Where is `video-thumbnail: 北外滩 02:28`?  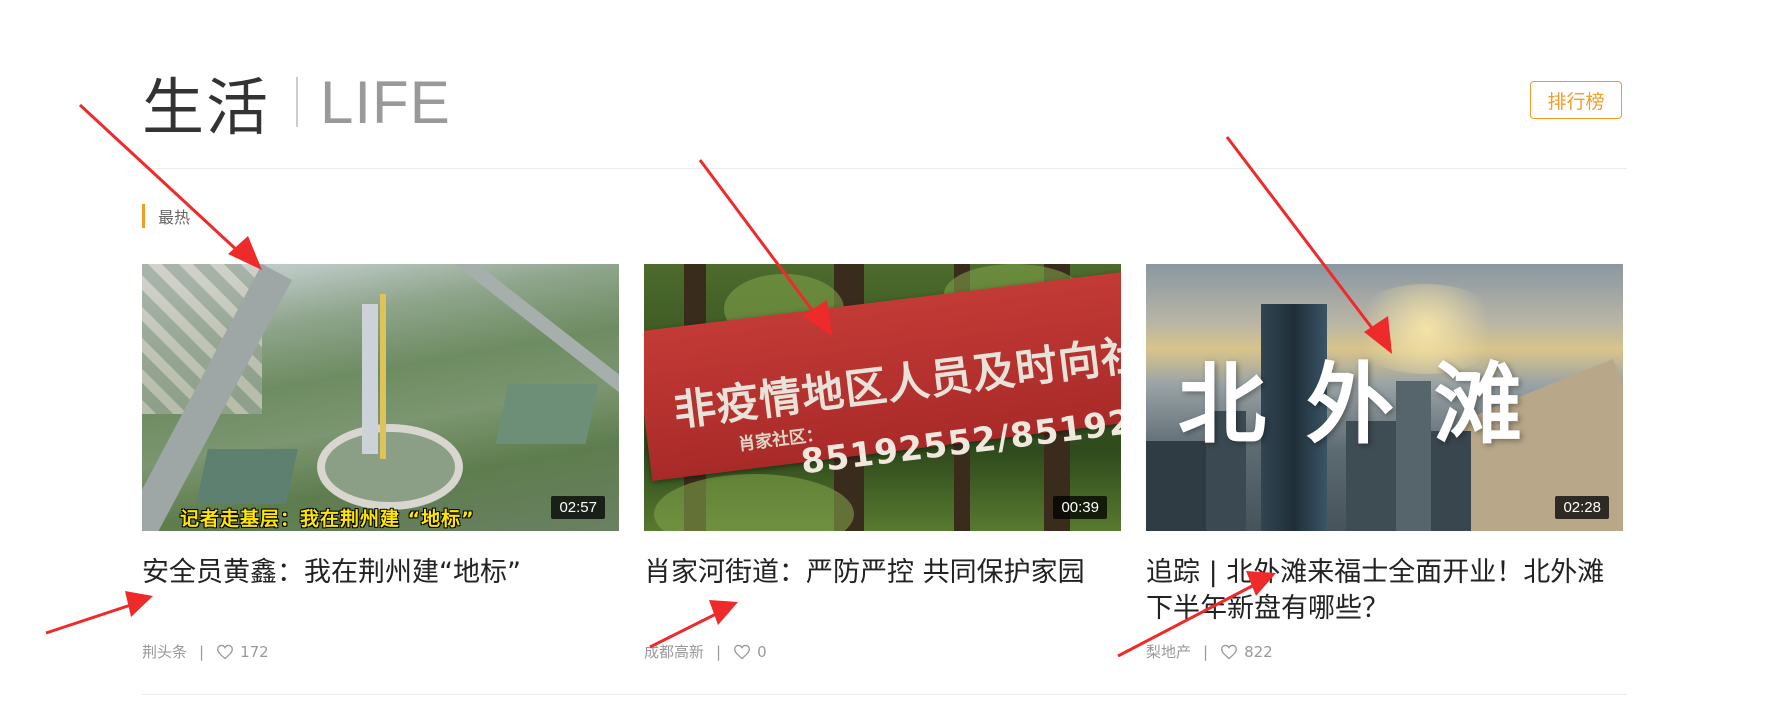 video-thumbnail: 北外滩 02:28 is located at coordinates (1384, 397).